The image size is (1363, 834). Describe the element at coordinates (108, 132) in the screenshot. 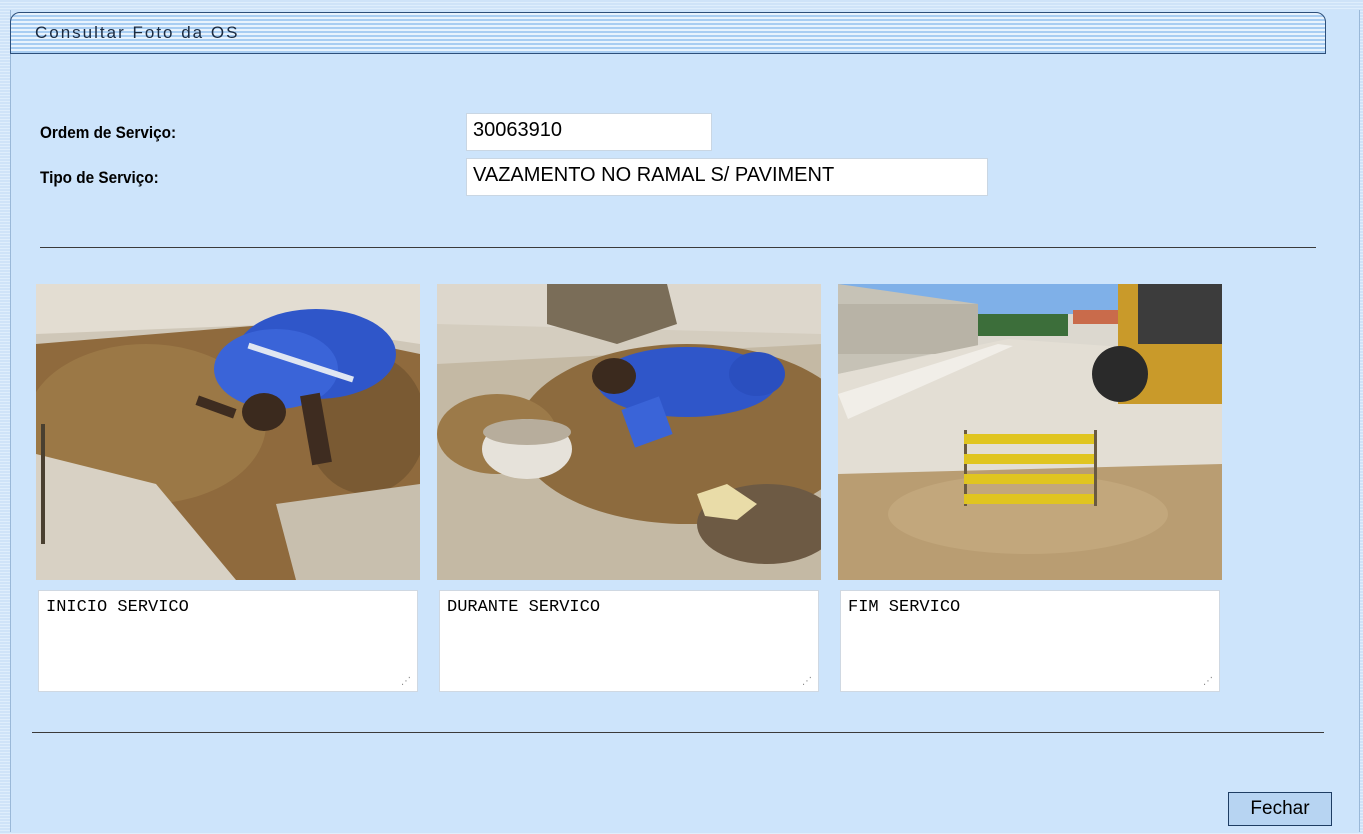

I see `ordem-servico-label: Ordem de Serviço:` at that location.